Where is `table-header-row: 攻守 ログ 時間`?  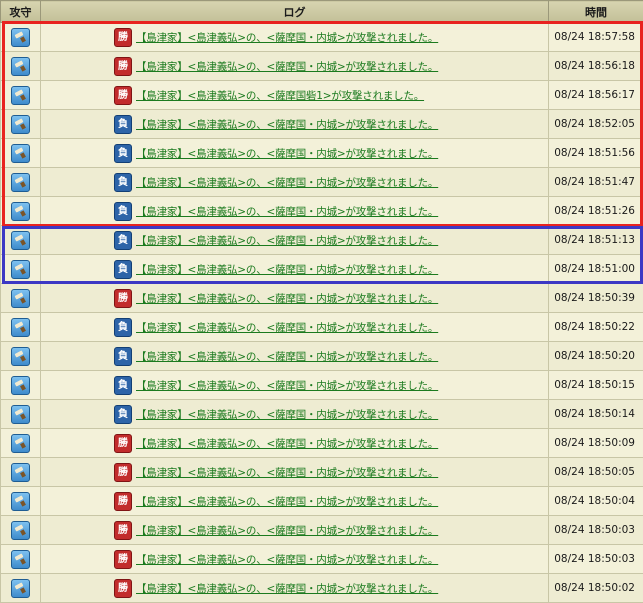 table-header-row: 攻守 ログ 時間 is located at coordinates (322, 12).